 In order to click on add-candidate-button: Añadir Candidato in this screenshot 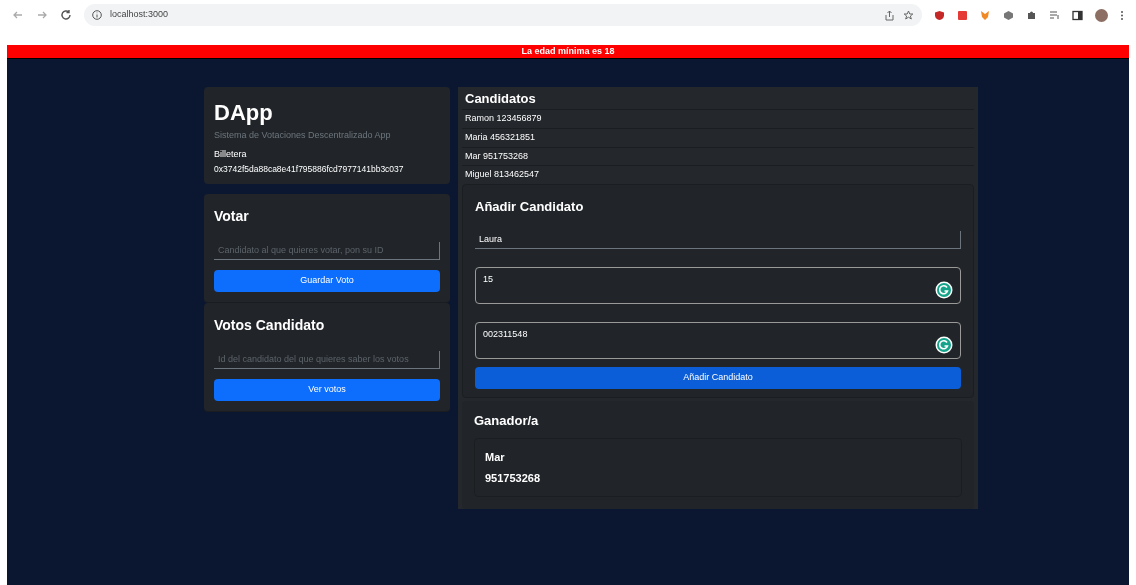, I will do `click(718, 377)`.